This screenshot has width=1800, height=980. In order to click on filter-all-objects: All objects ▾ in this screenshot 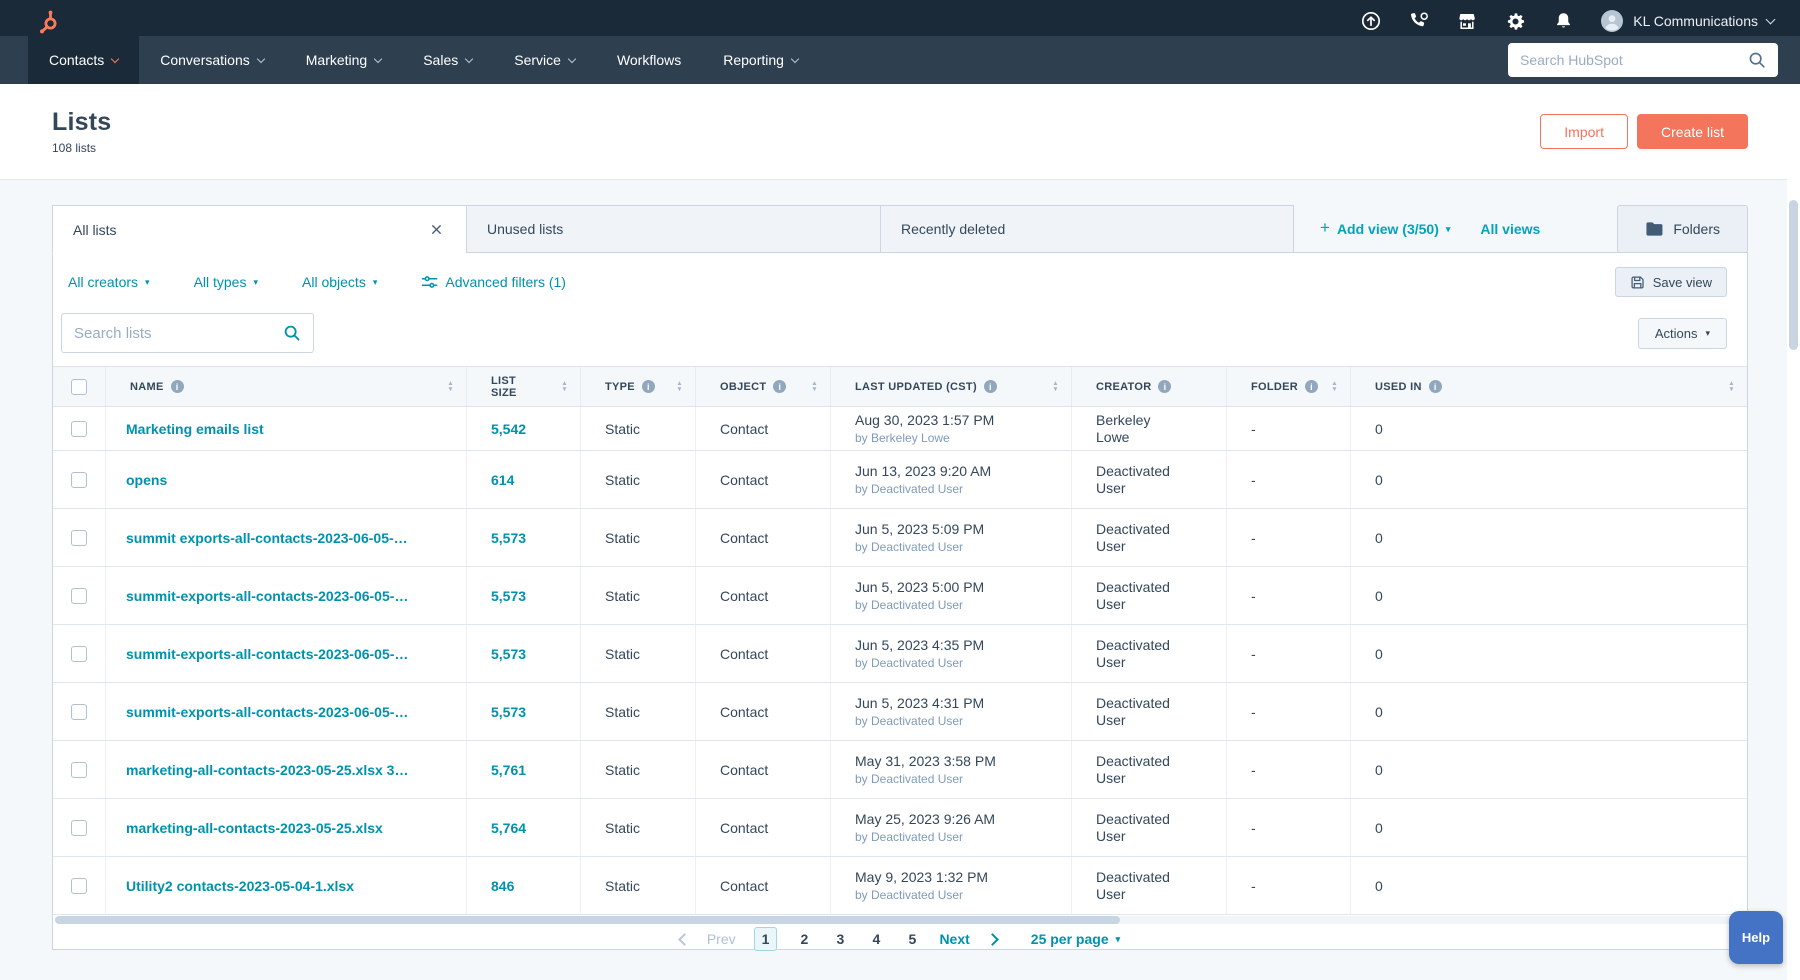, I will do `click(339, 282)`.